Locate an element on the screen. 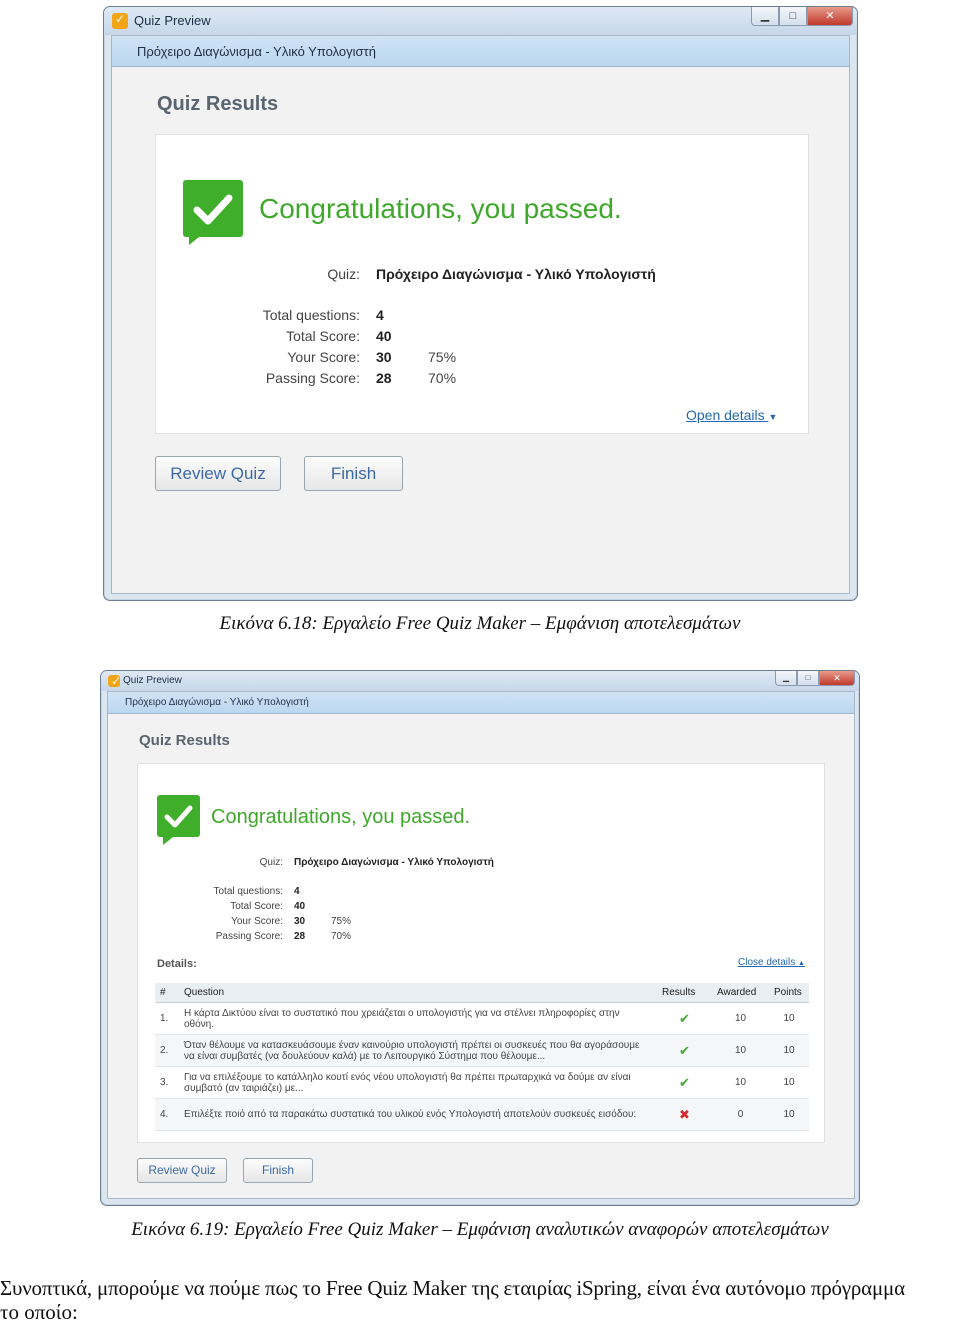 The image size is (960, 1324). open-details-link: Open details ▼ is located at coordinates (731, 415).